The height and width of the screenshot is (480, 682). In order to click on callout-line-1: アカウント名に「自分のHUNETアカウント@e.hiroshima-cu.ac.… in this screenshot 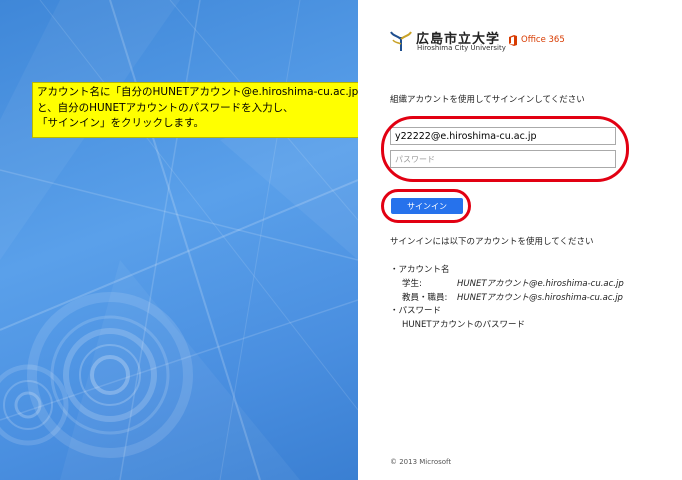, I will do `click(197, 92)`.